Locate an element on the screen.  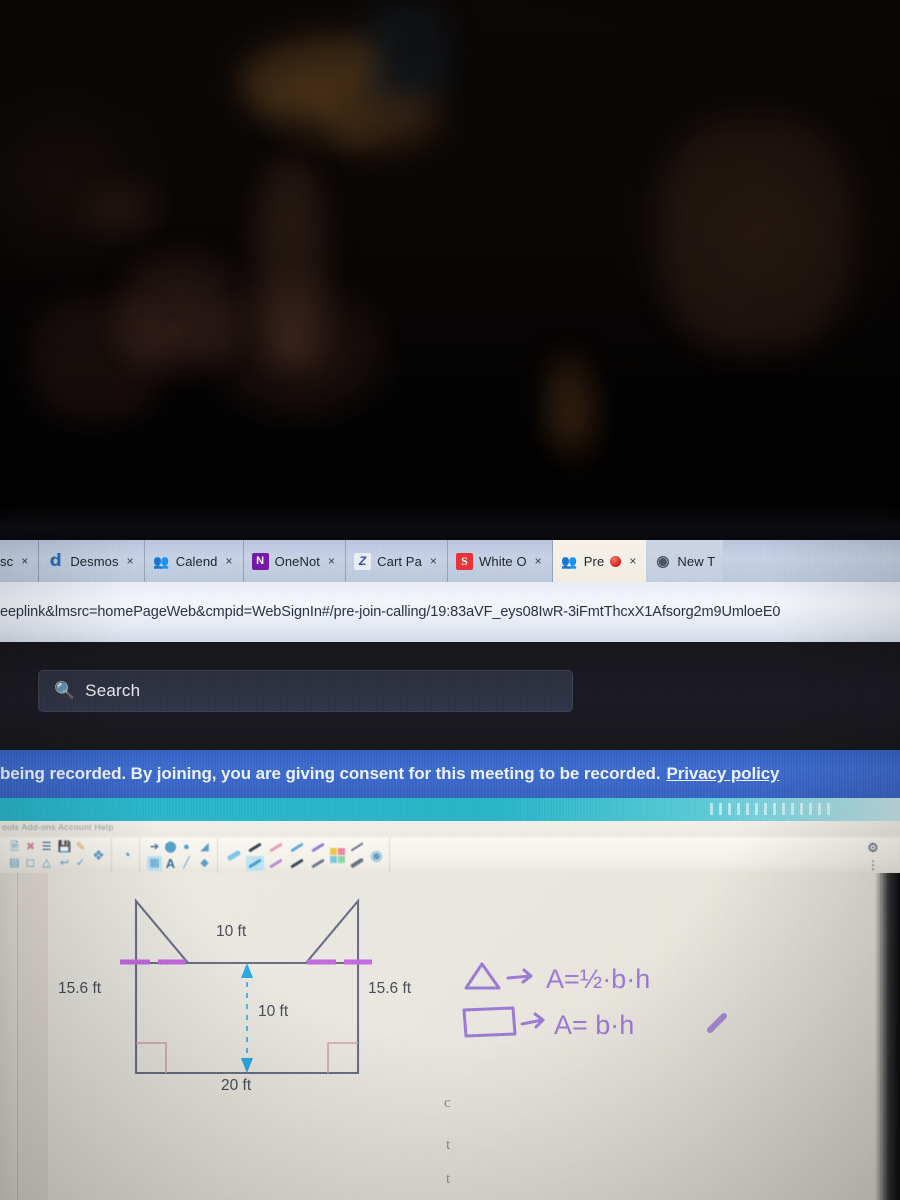
browser-tab-new: ◉ New T is located at coordinates (685, 561).